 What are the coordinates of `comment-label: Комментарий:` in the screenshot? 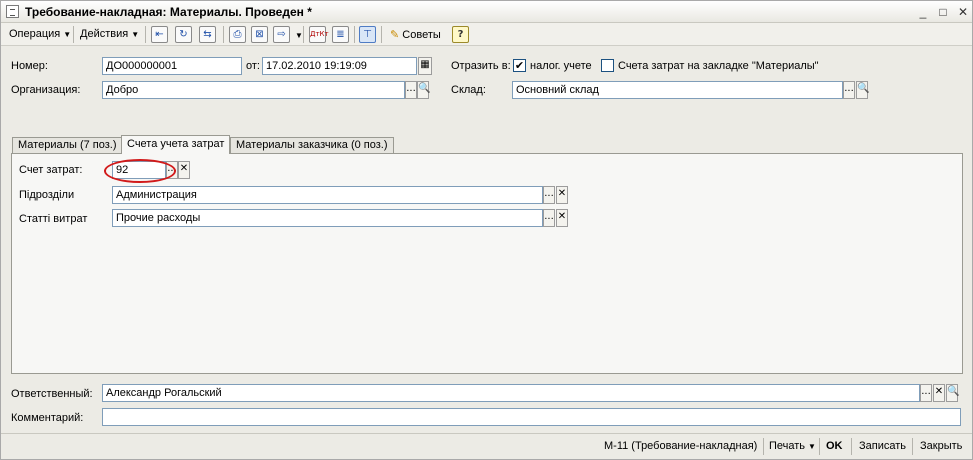 It's located at (47, 418).